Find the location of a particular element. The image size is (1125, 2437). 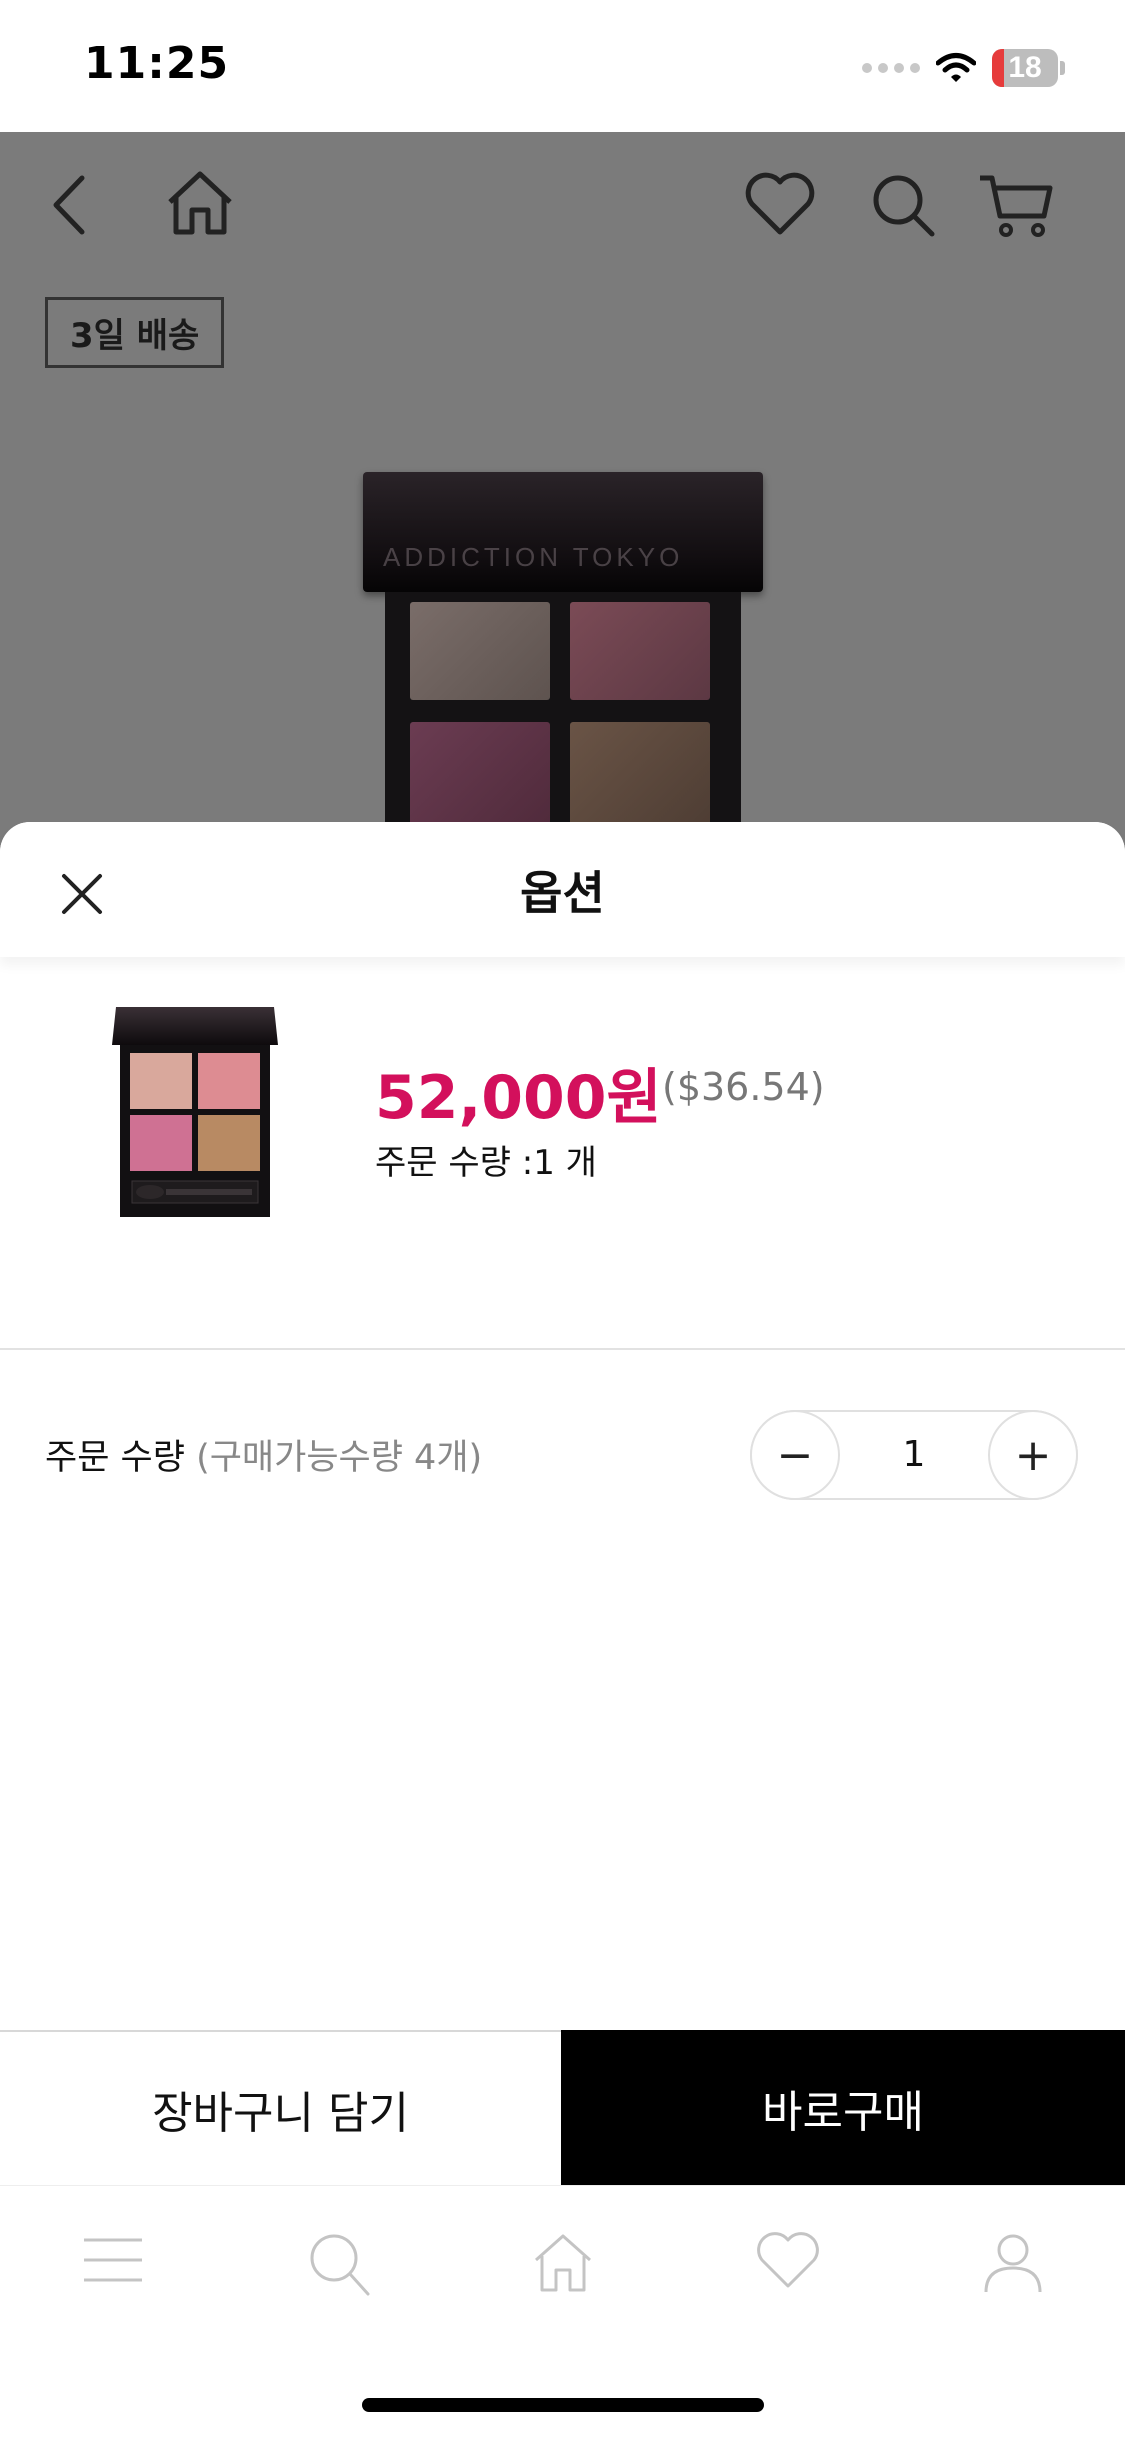

delivery-tag: 3일 배송 is located at coordinates (135, 332).